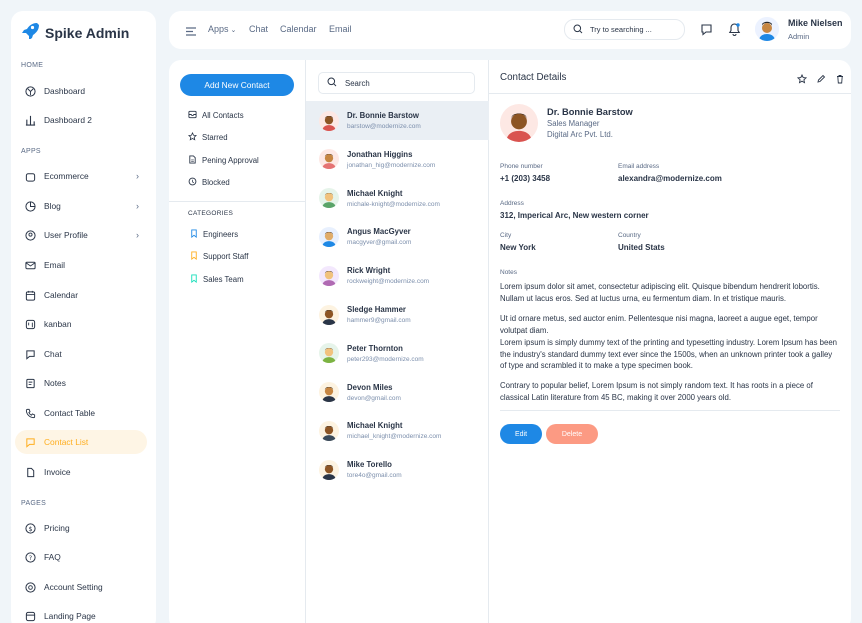  I want to click on contact-email: rockweight@modernize.com, so click(388, 282).